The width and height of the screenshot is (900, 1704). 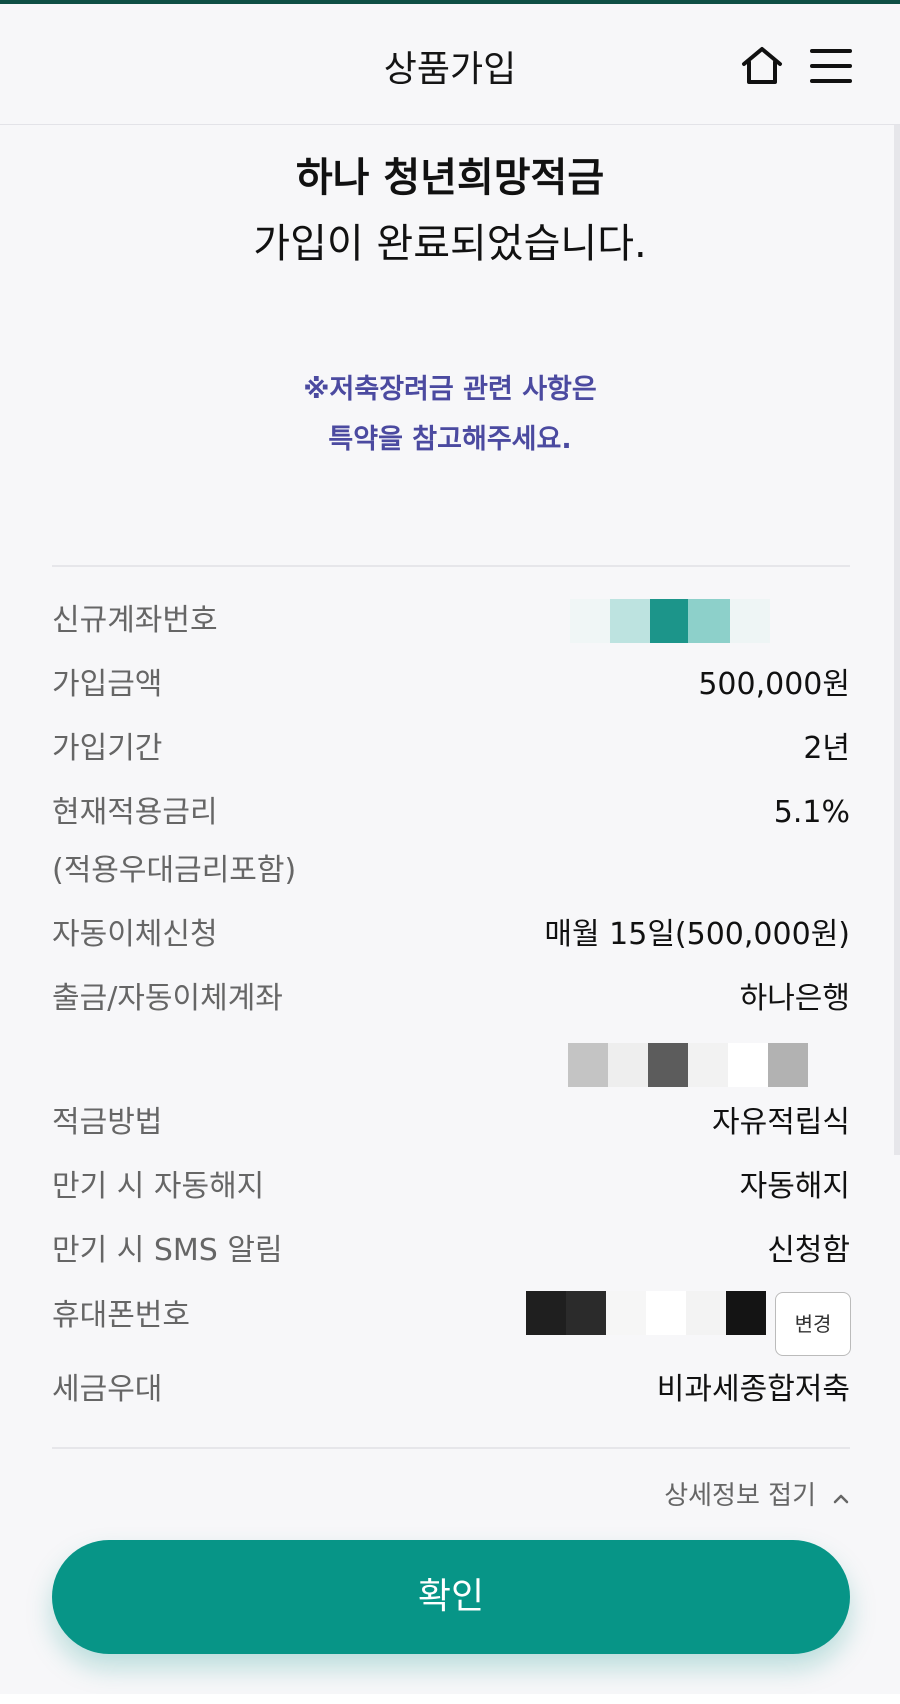 What do you see at coordinates (135, 812) in the screenshot?
I see `rate-label: 현재적용금리` at bounding box center [135, 812].